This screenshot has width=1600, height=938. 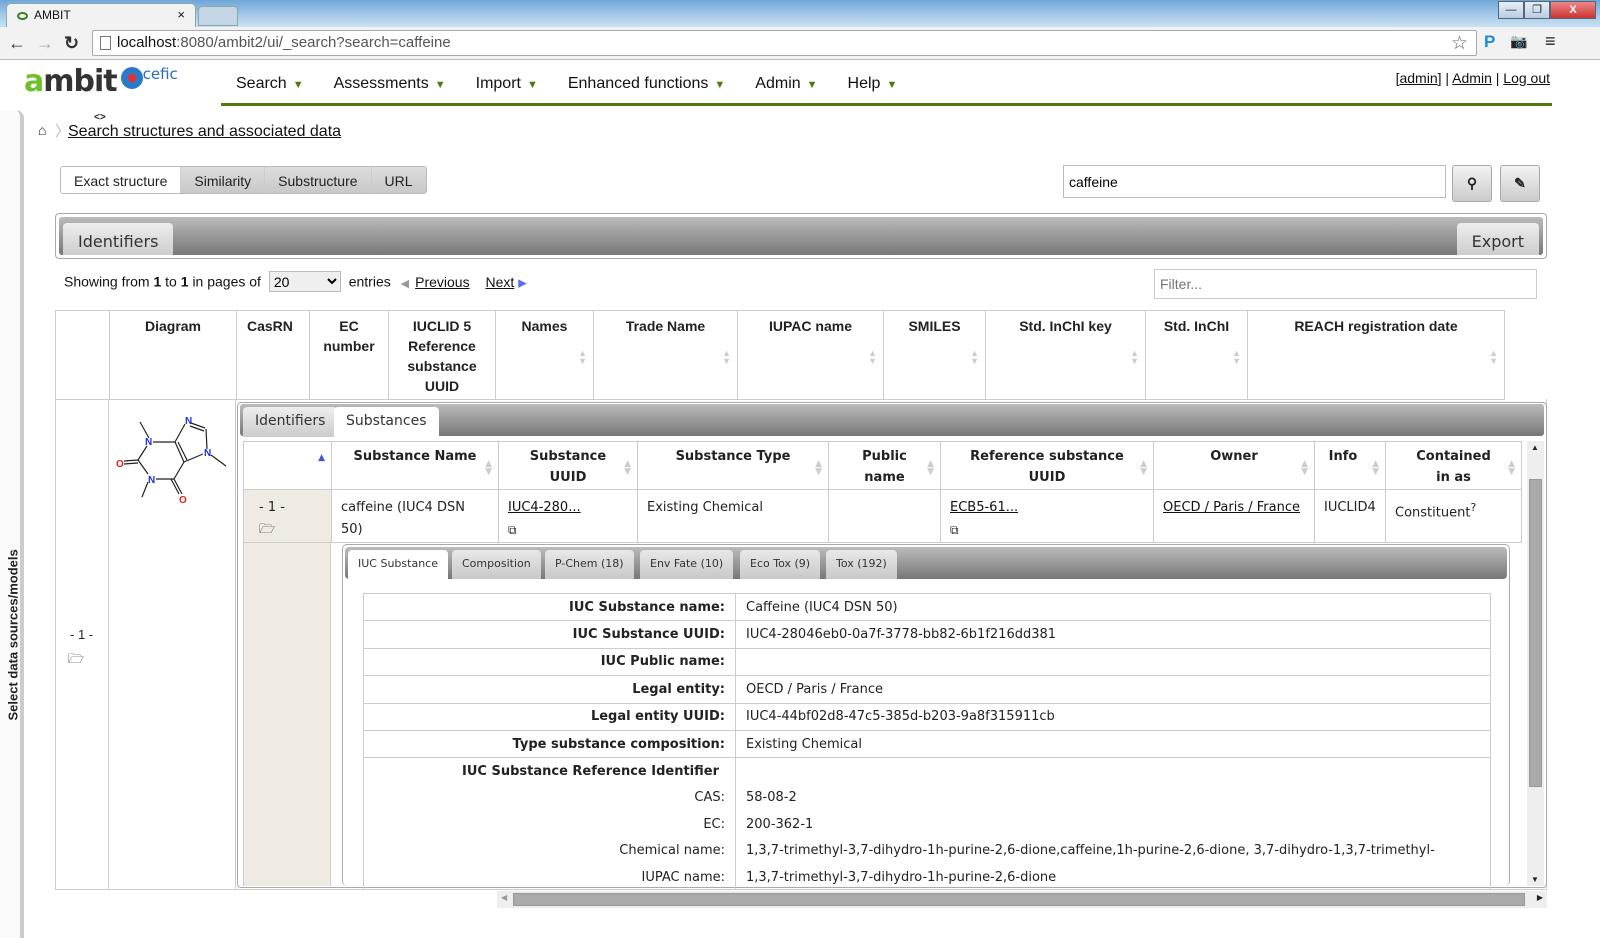 I want to click on expand-toggle-icon: <>, so click(x=100, y=117).